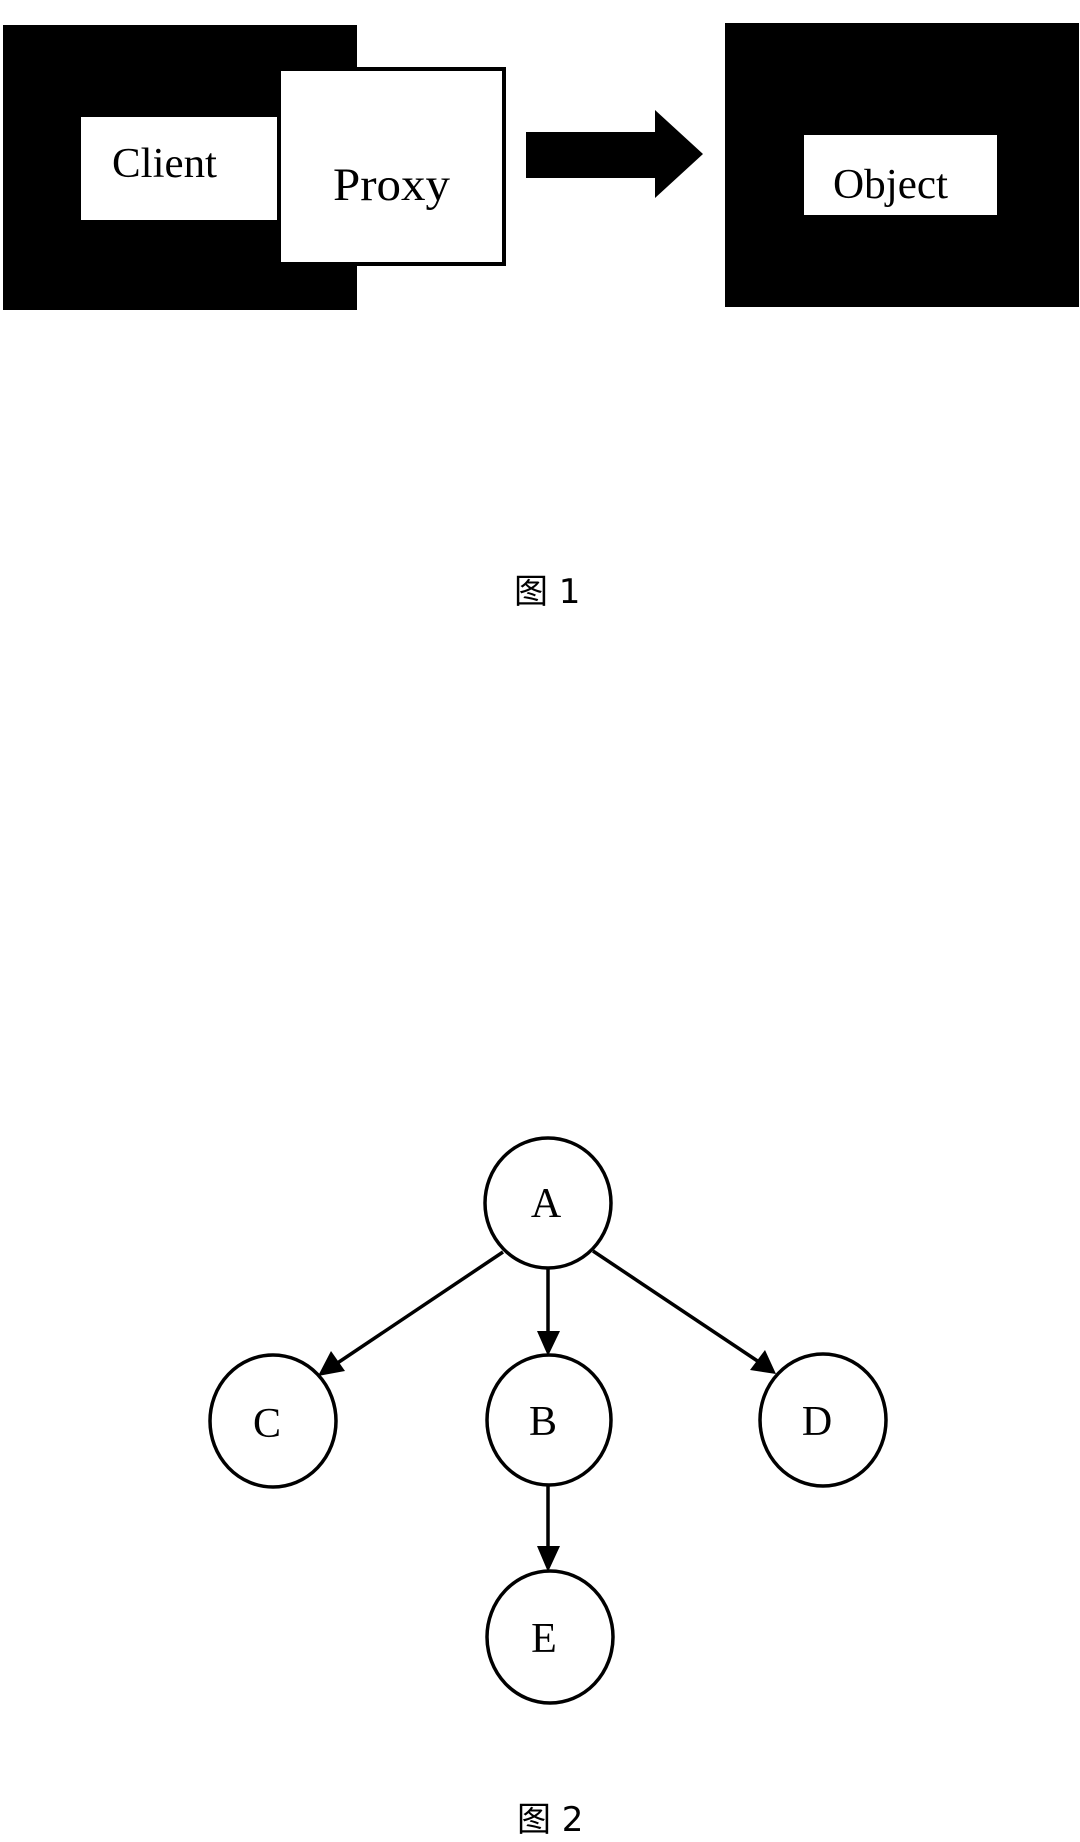 The width and height of the screenshot is (1080, 1842). I want to click on node-b-label: B, so click(543, 1422).